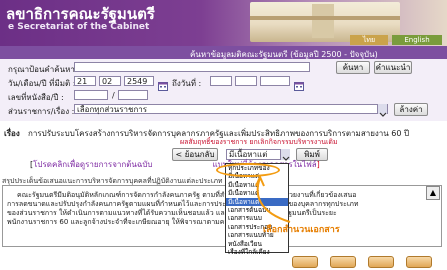  I want to click on lang-thai-button: ไทย, so click(369, 40).